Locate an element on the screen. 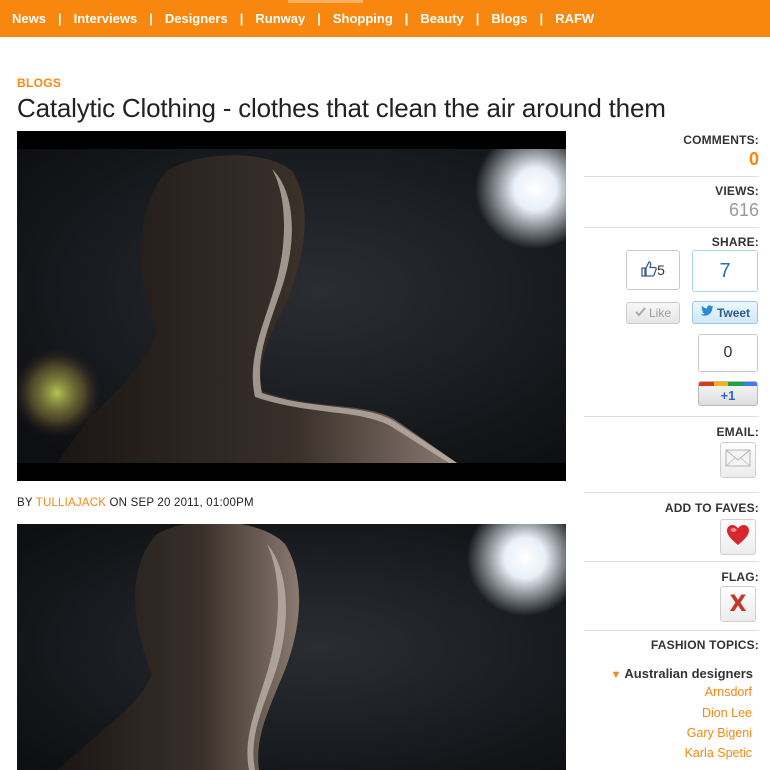 The image size is (770, 770). nav-designers: Designers is located at coordinates (196, 18).